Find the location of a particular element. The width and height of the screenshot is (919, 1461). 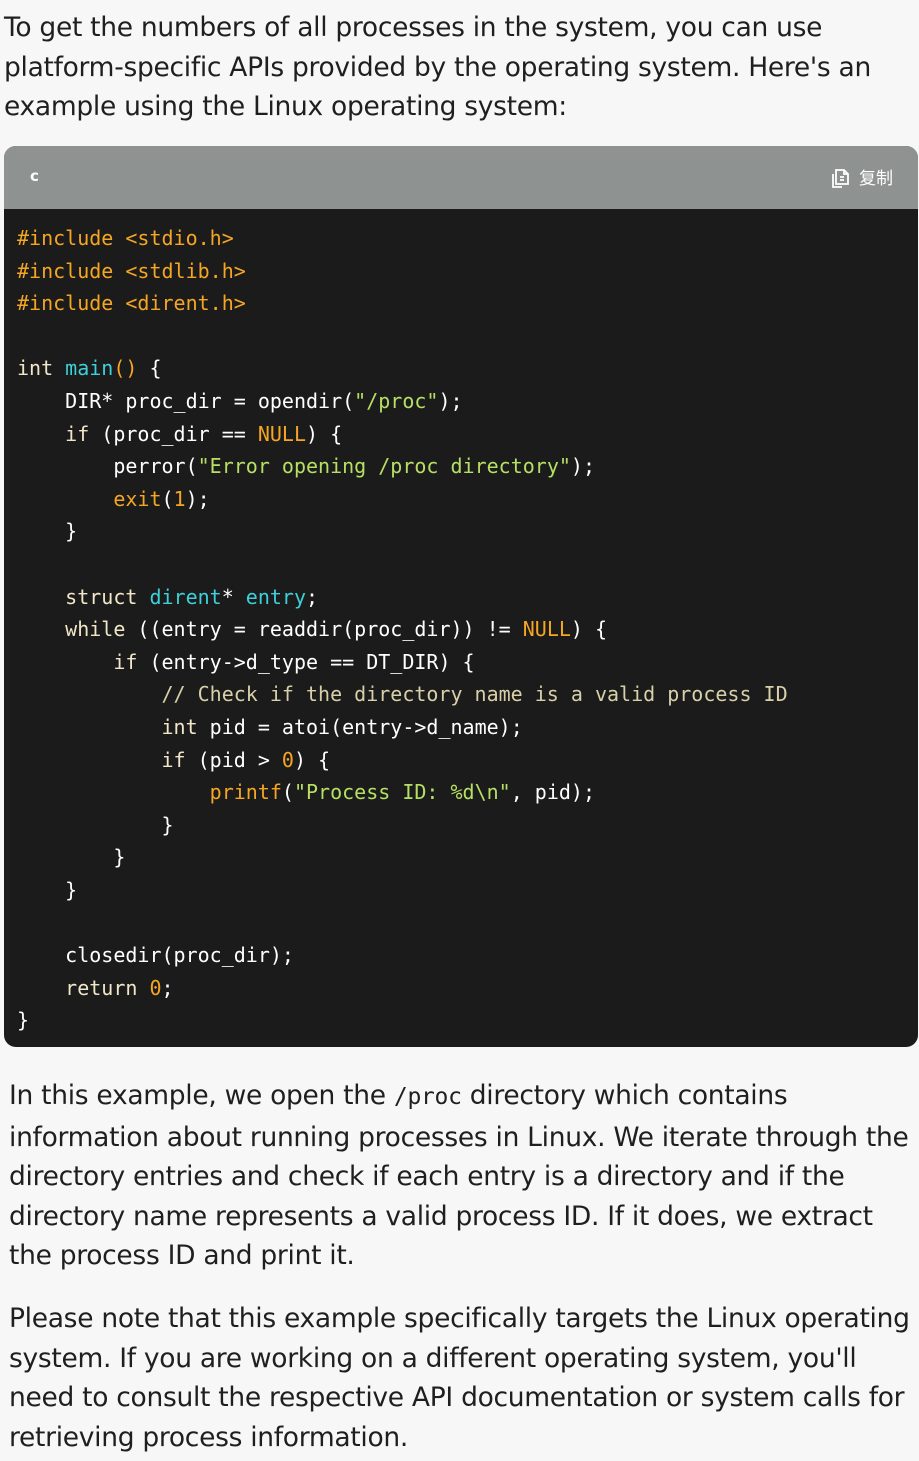

code-token: * is located at coordinates (233, 596).